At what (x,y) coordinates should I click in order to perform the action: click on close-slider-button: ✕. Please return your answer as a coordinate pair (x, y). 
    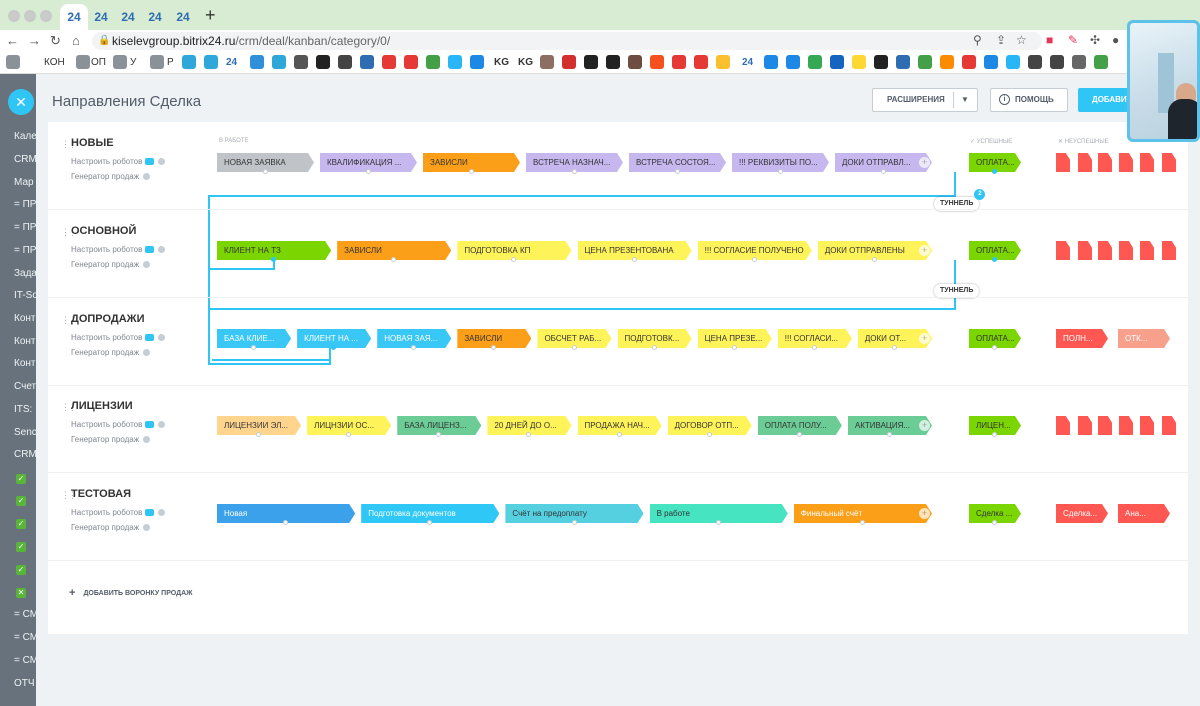
    Looking at the image, I should click on (21, 102).